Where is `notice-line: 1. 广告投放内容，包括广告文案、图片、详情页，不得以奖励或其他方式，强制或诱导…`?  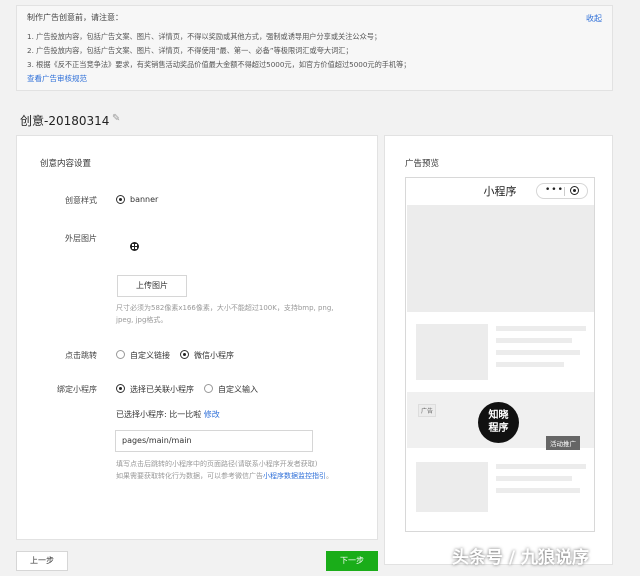
notice-line: 1. 广告投放内容，包括广告文案、图片、详情页，不得以奖励或其他方式，强制或诱导… is located at coordinates (204, 36).